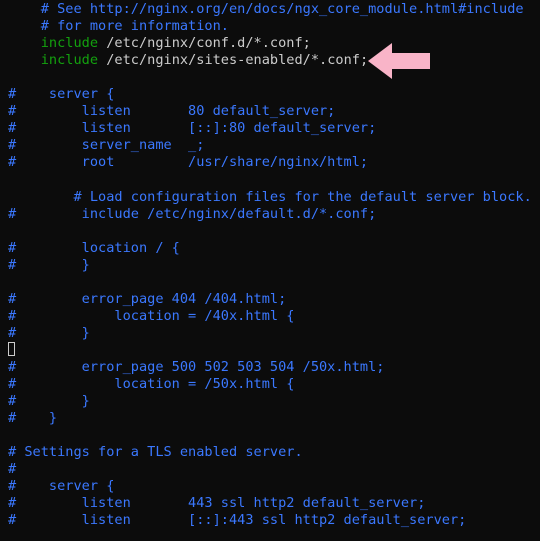 The image size is (540, 541). Describe the element at coordinates (192, 213) in the screenshot. I see `code-line: # include /etc/nginx/default.d/*.conf;` at that location.